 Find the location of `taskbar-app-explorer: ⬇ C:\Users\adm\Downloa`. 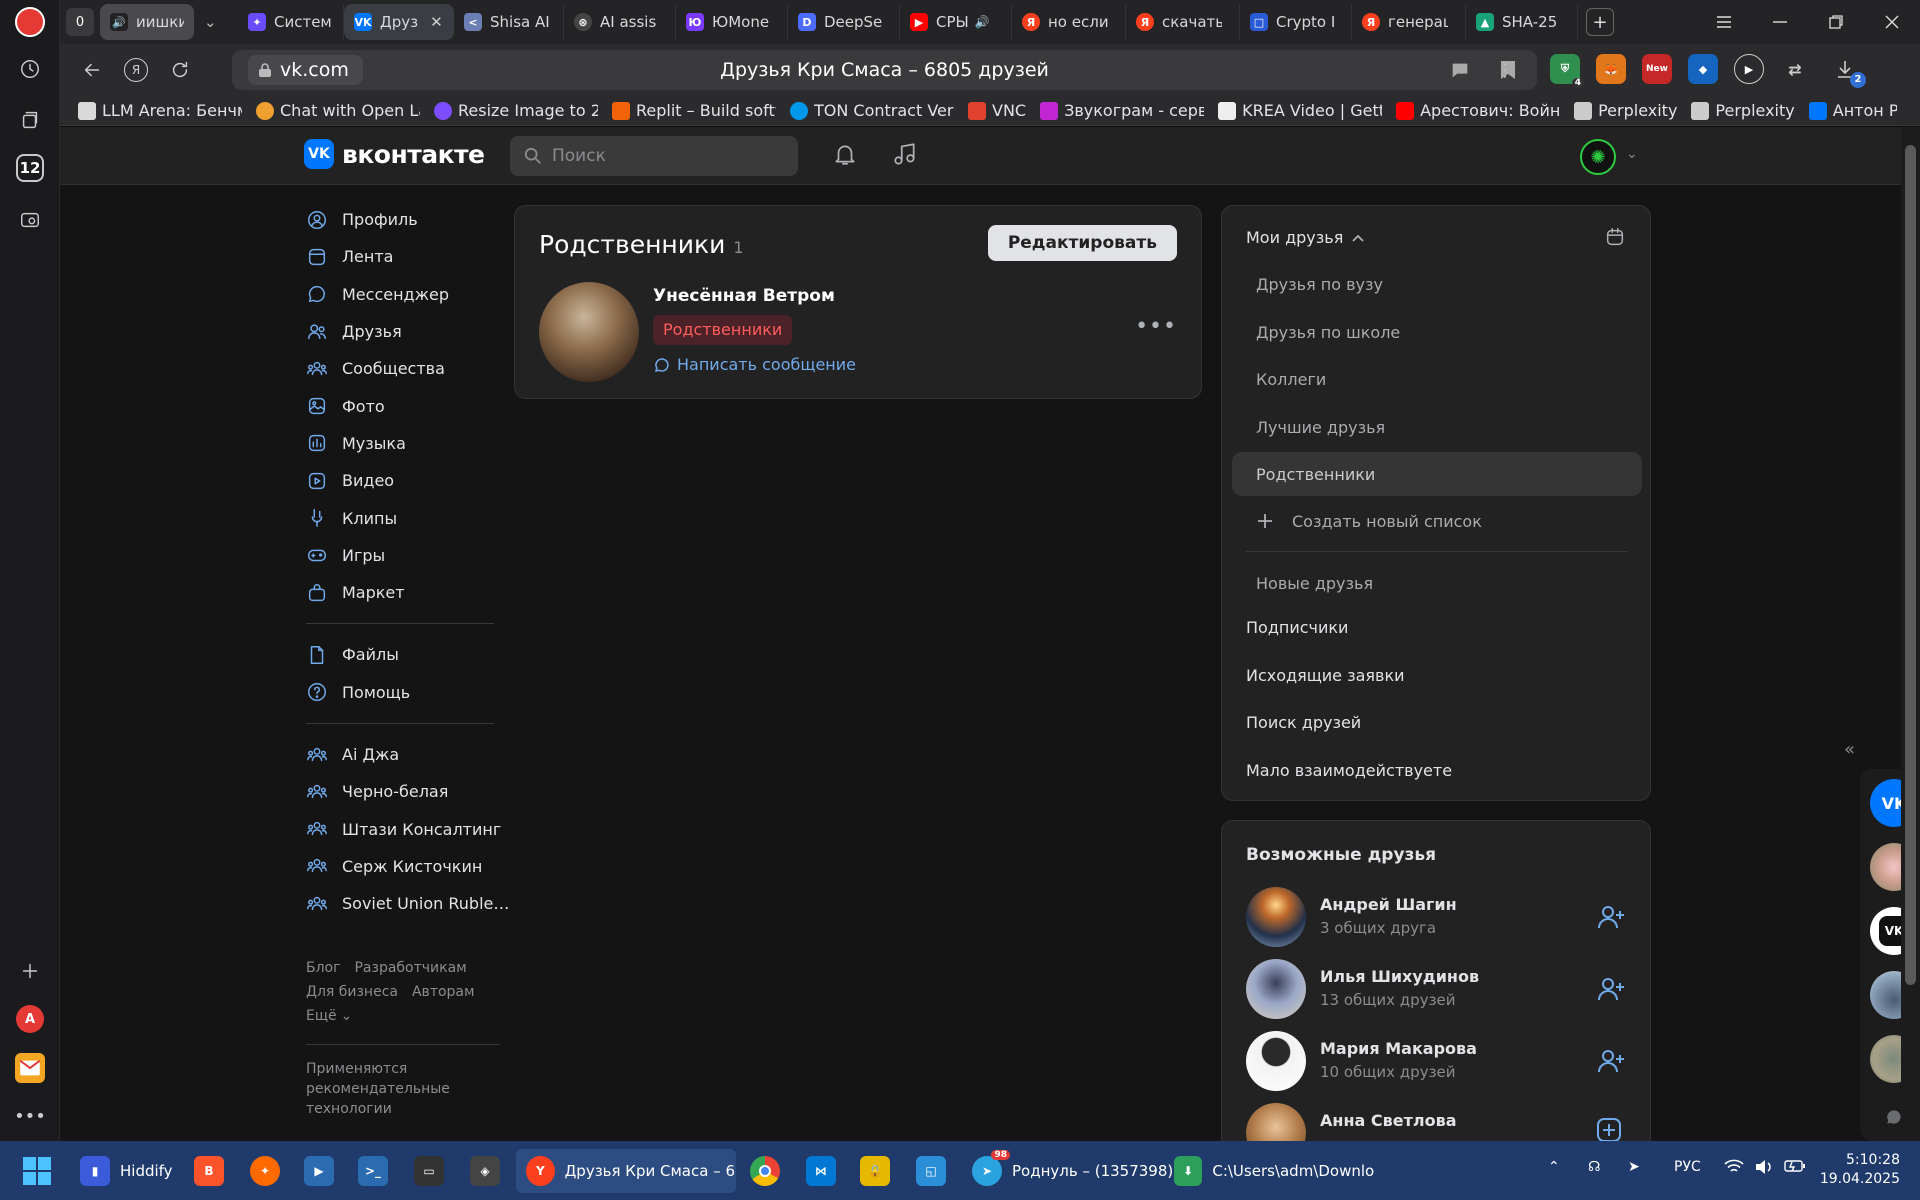

taskbar-app-explorer: ⬇ C:\Users\adm\Downloa is located at coordinates (1274, 1171).